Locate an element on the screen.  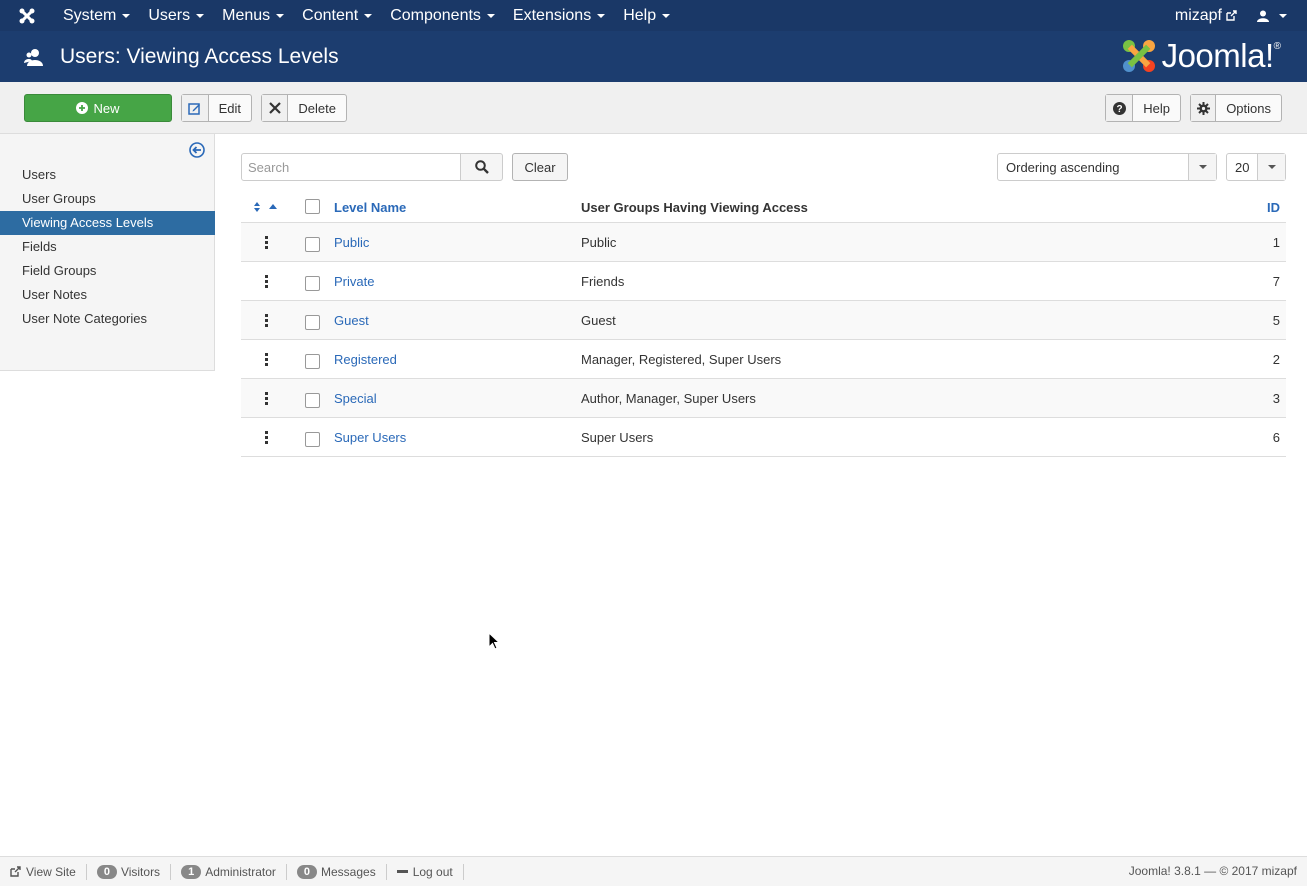
options-button: Options is located at coordinates (1236, 108).